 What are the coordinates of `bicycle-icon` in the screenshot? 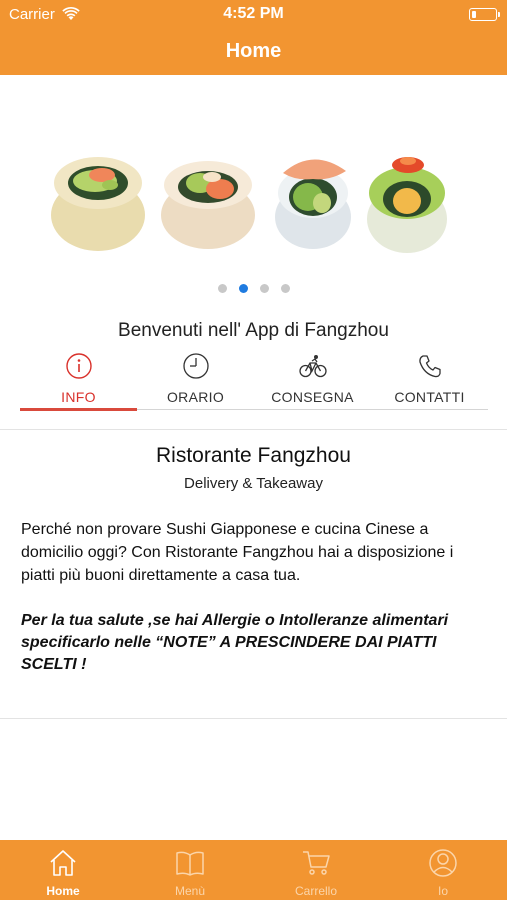 It's located at (313, 366).